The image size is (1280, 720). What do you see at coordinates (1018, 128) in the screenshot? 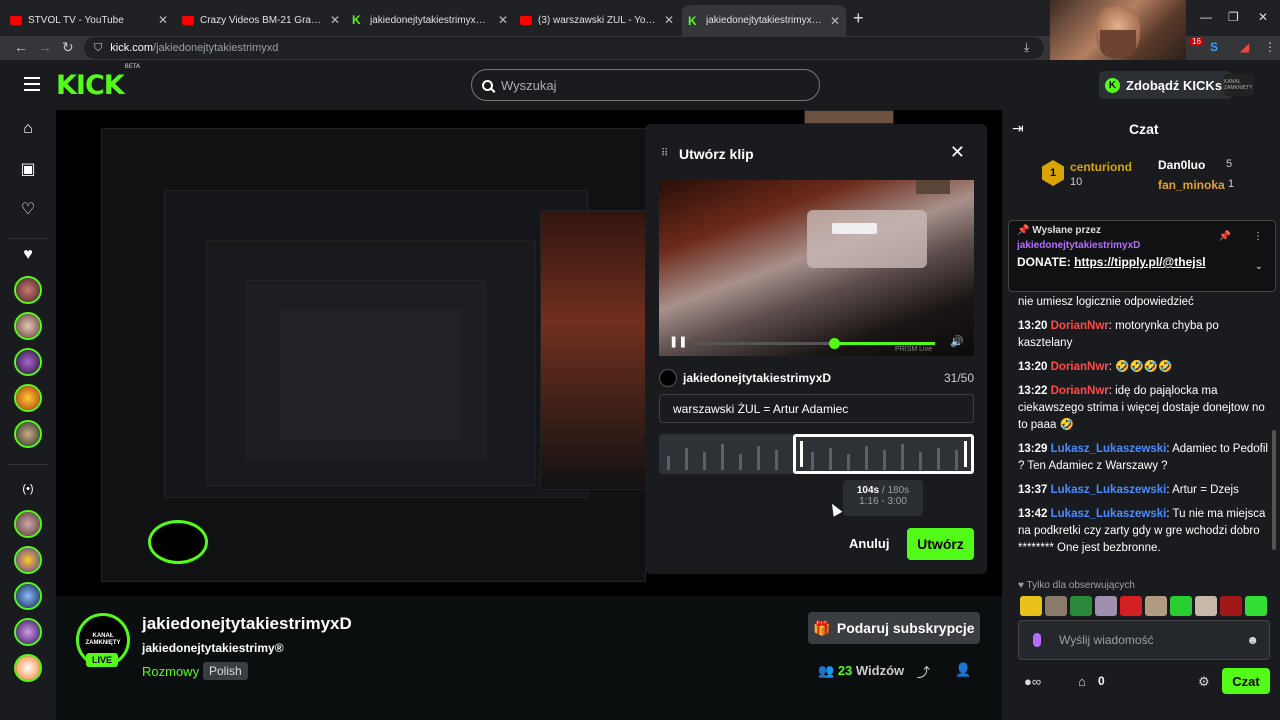
I see `collapse-chat-icon: ⇥` at bounding box center [1018, 128].